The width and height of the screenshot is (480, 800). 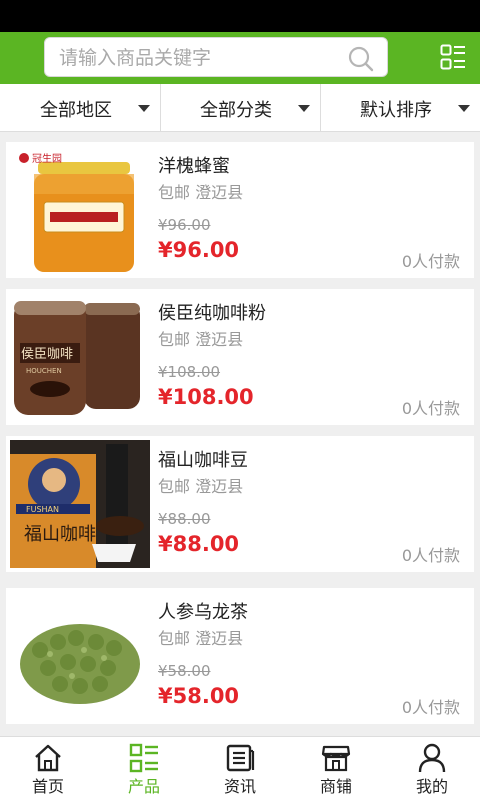 What do you see at coordinates (361, 59) in the screenshot?
I see `search-icon` at bounding box center [361, 59].